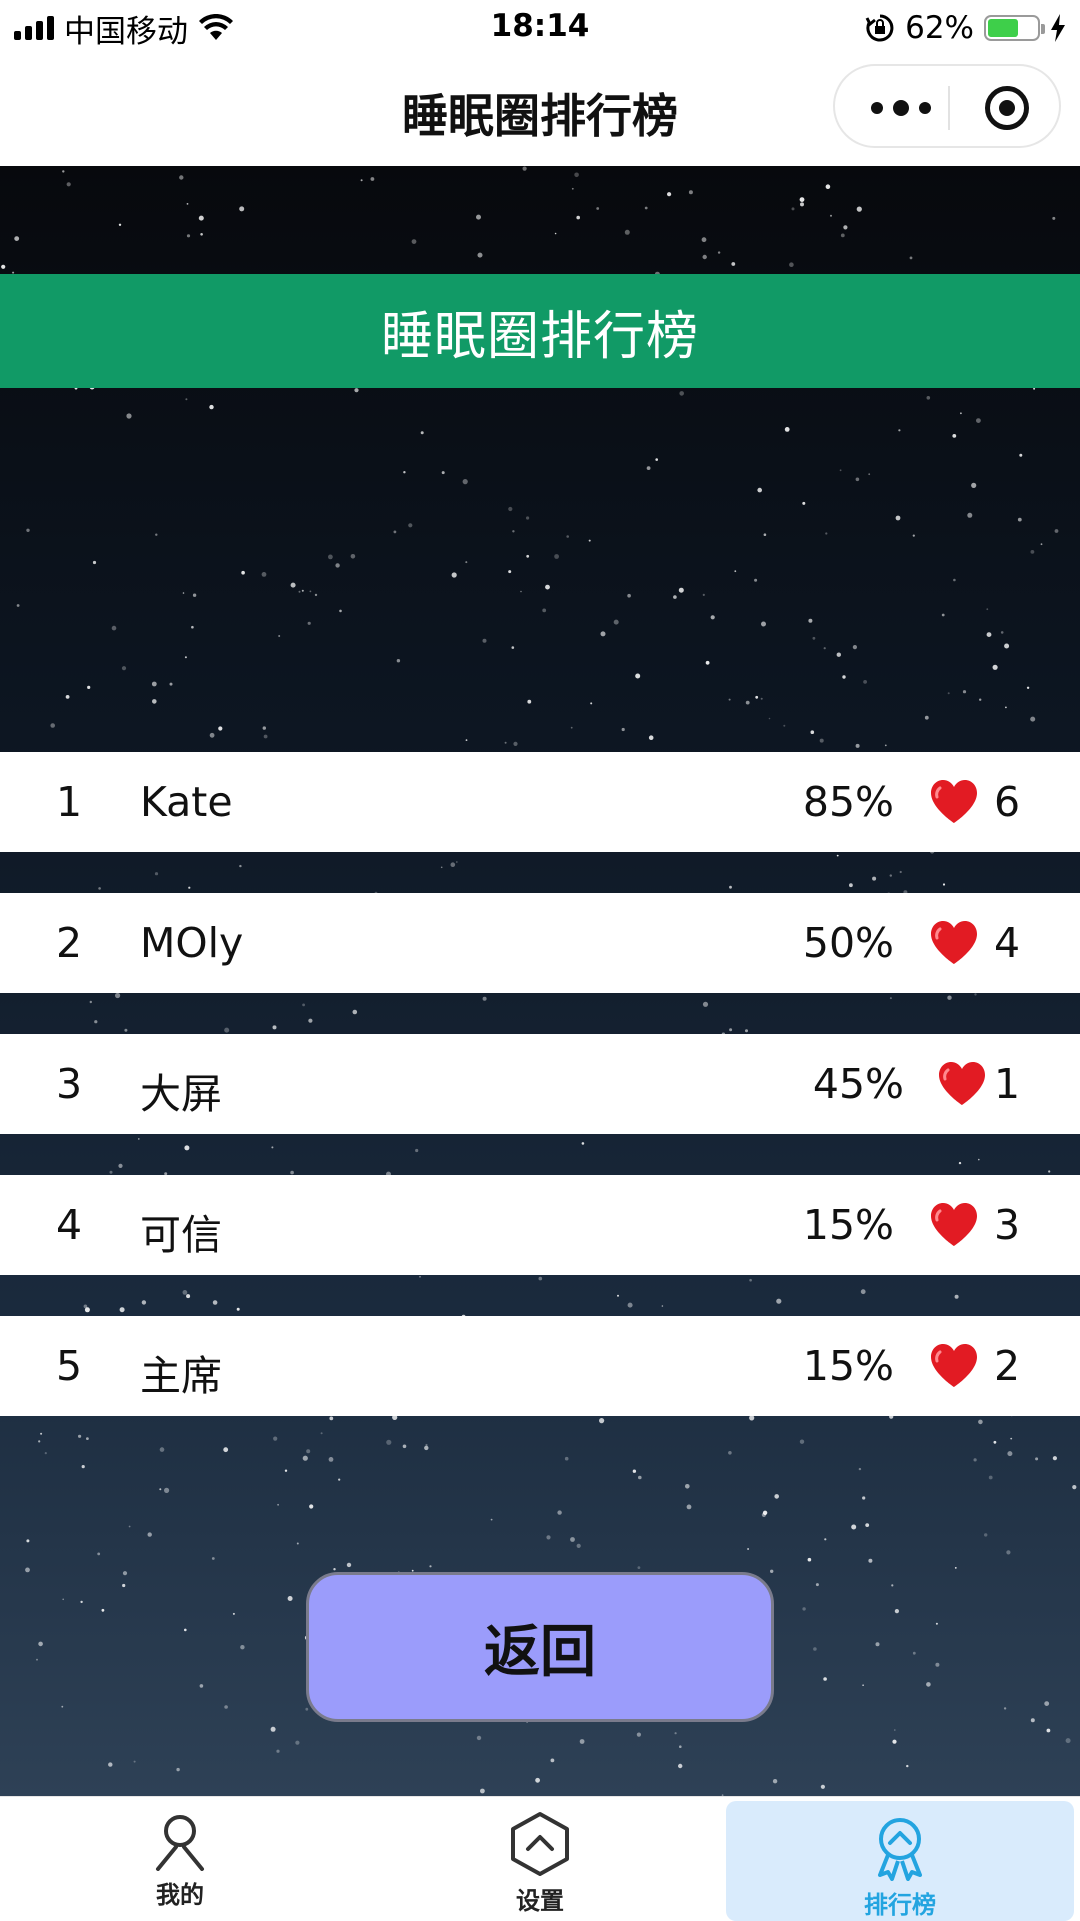  Describe the element at coordinates (858, 1084) in the screenshot. I see `sleep-percent: 45%` at that location.